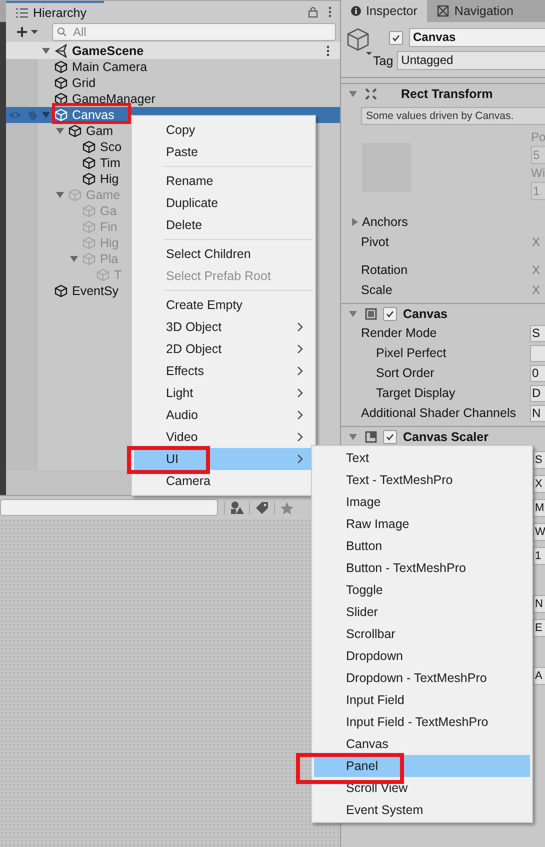 The image size is (545, 847). What do you see at coordinates (439, 413) in the screenshot?
I see `property-label: Additional Shader Channels` at bounding box center [439, 413].